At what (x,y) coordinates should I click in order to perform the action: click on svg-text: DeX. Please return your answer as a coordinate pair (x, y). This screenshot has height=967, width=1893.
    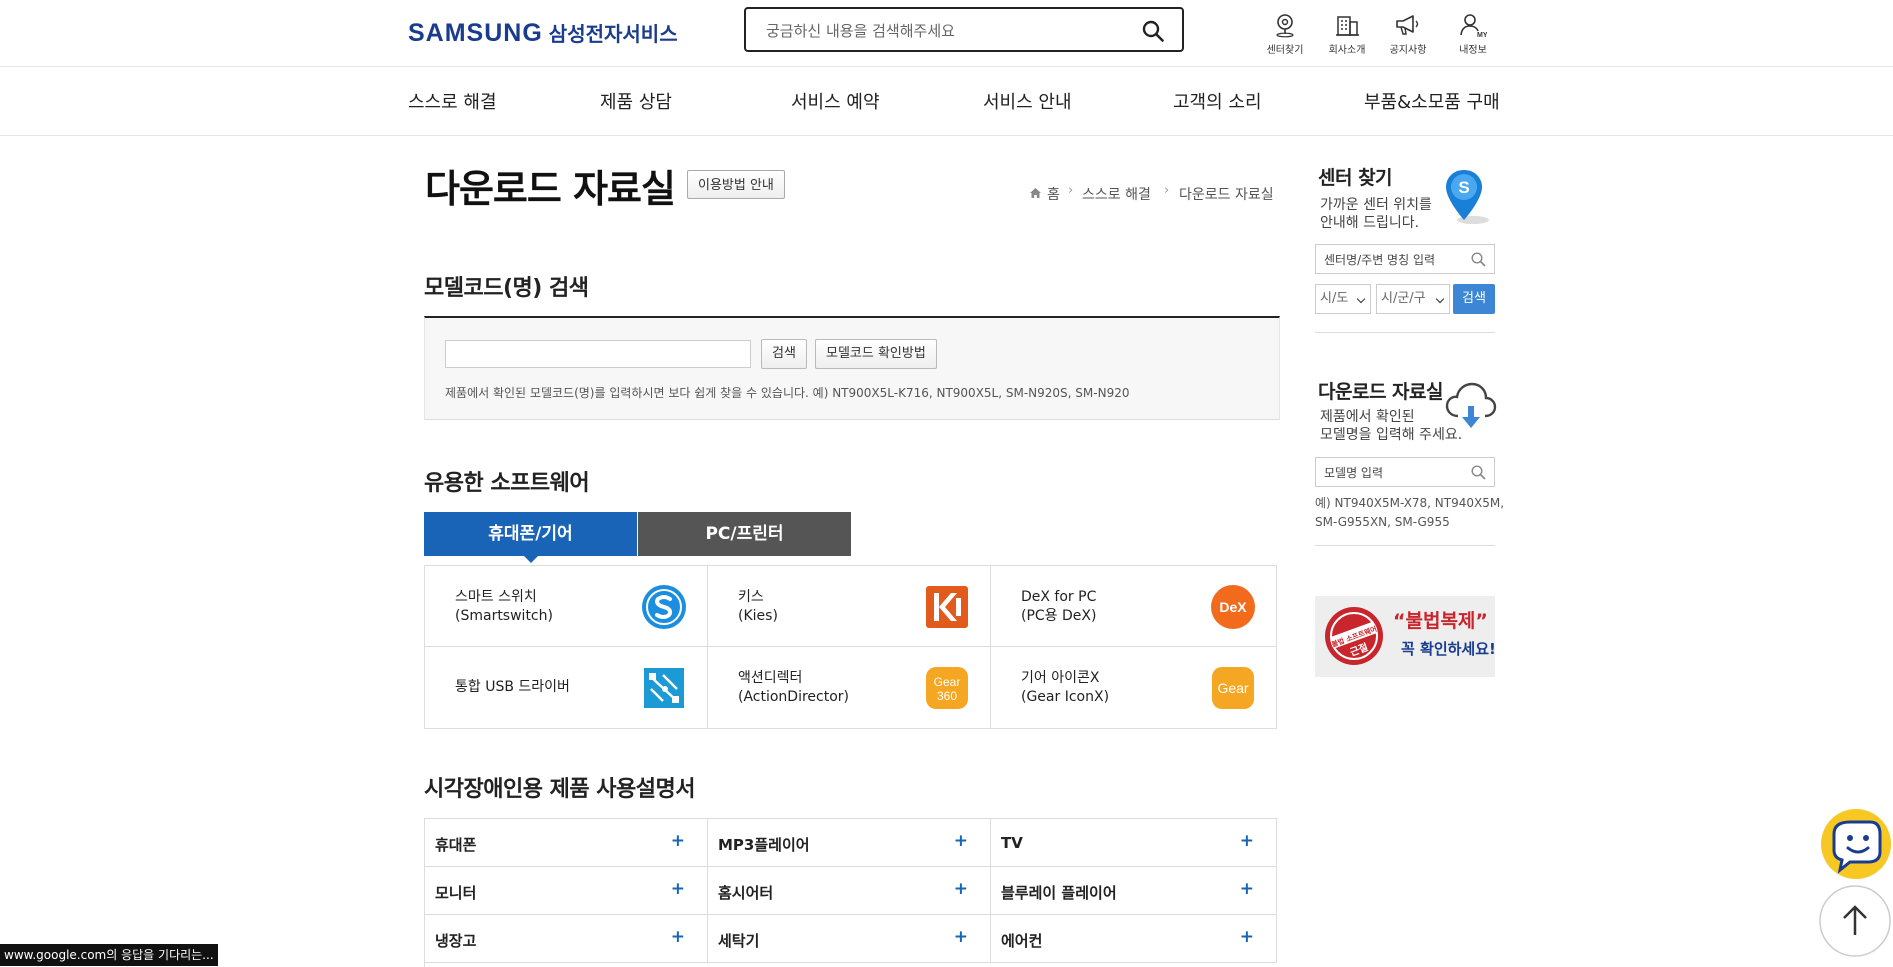
    Looking at the image, I should click on (1233, 607).